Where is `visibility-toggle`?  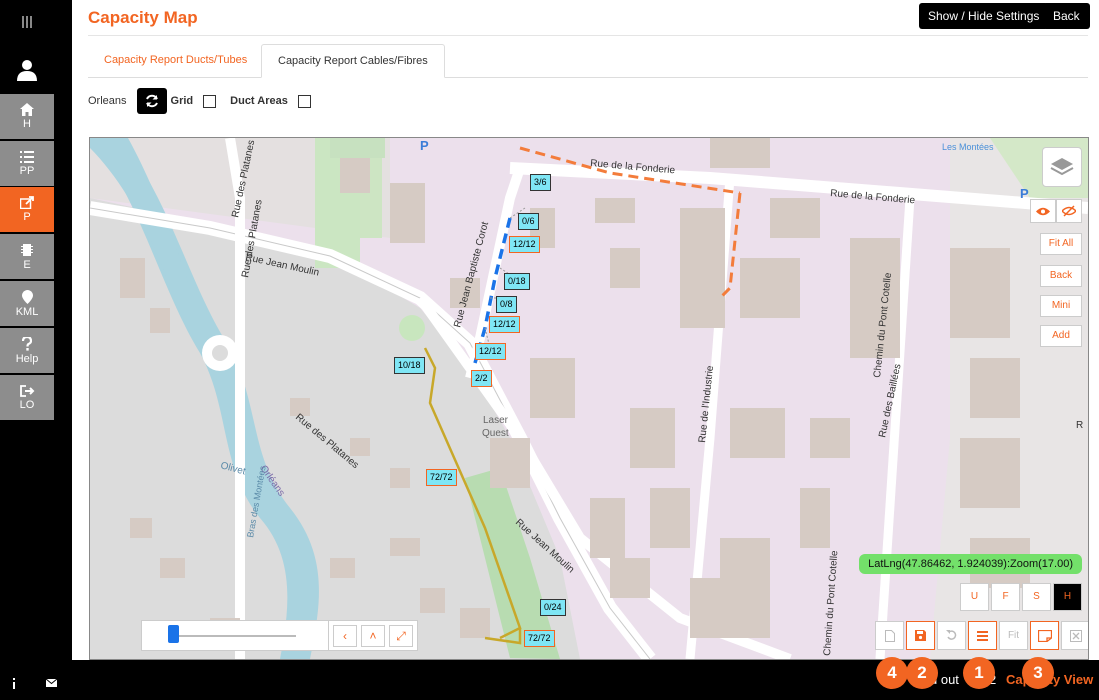
visibility-toggle is located at coordinates (1056, 211).